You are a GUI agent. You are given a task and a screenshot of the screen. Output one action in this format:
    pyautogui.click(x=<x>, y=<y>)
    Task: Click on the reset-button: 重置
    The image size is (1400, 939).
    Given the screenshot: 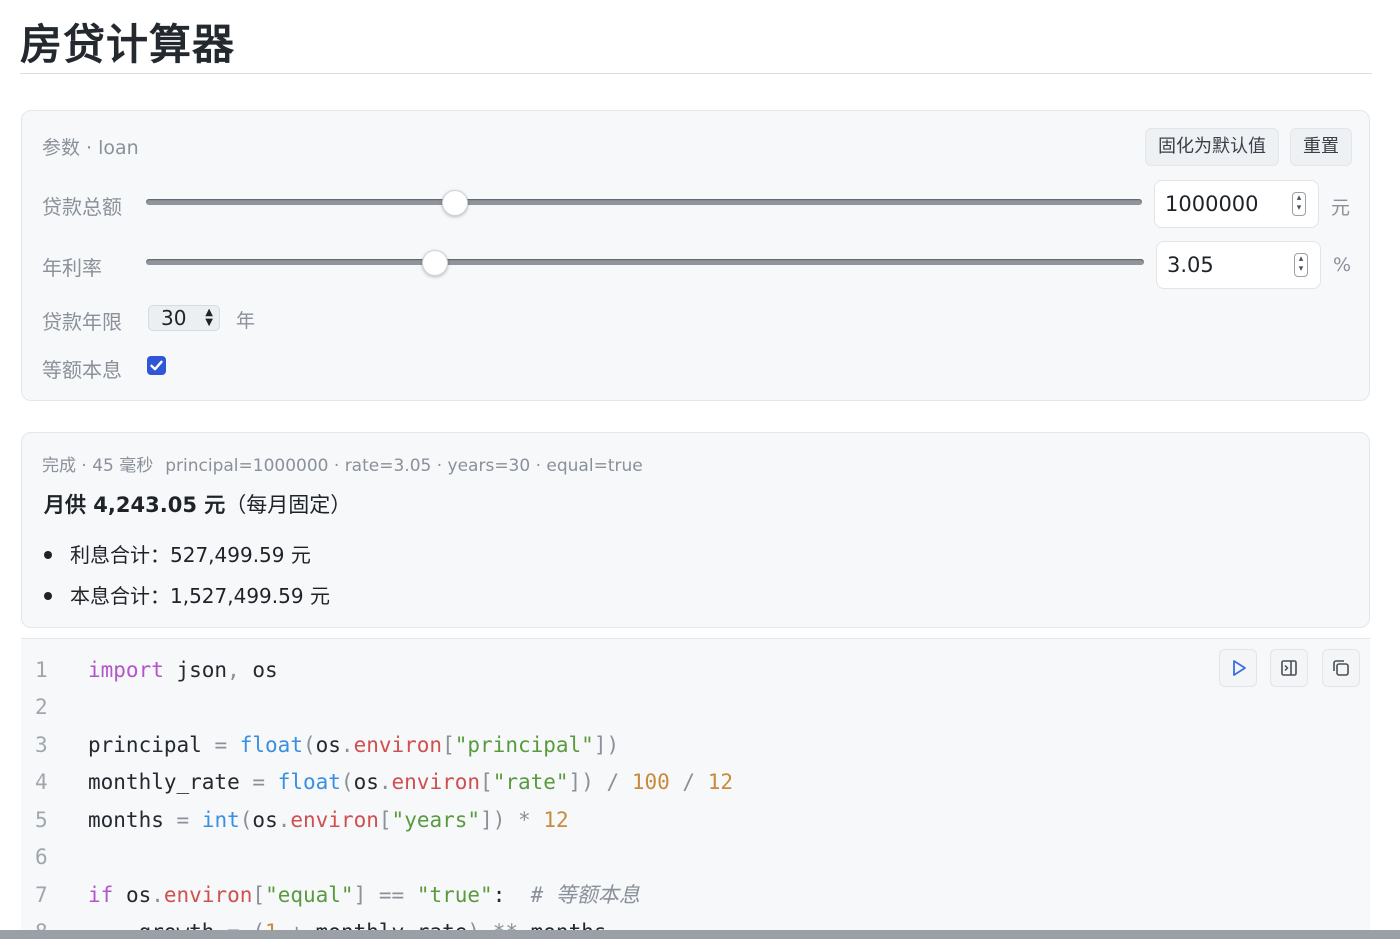 What is the action you would take?
    pyautogui.click(x=1321, y=147)
    